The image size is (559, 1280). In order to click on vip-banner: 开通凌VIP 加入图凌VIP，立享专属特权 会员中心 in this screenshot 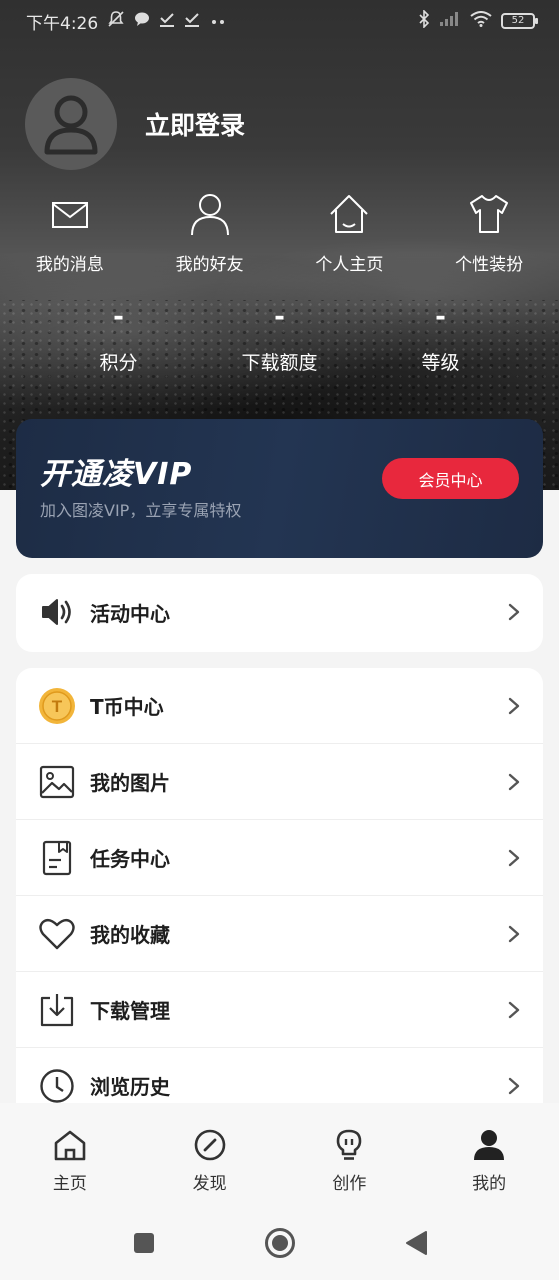, I will do `click(279, 488)`.